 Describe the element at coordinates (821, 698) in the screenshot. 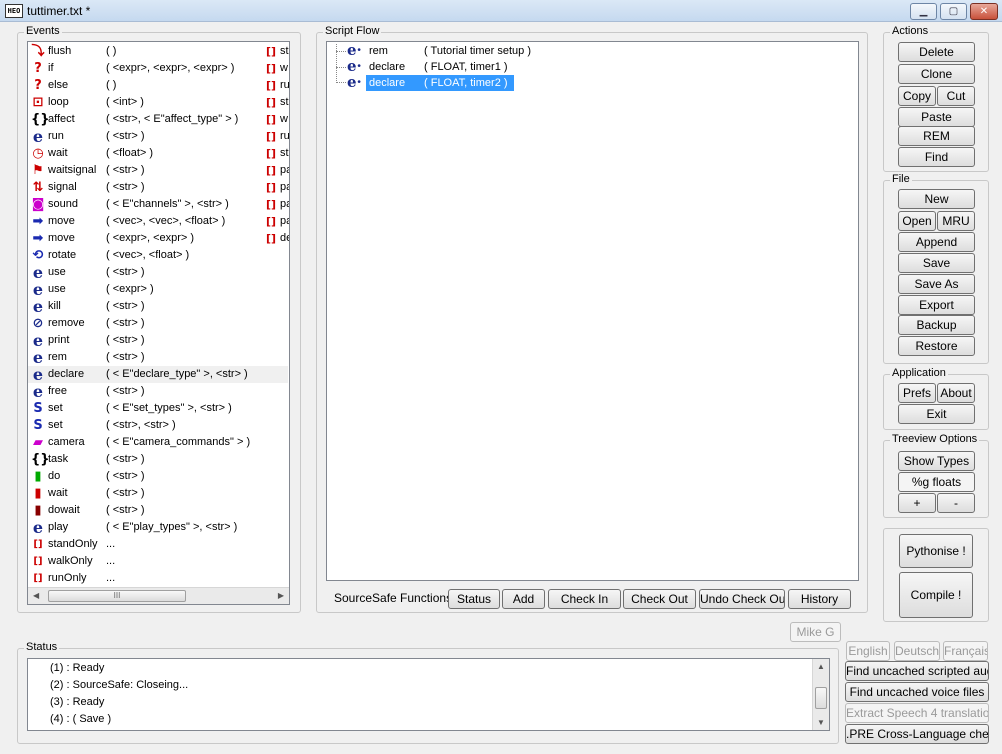

I see `status-vscroll-thumb` at that location.